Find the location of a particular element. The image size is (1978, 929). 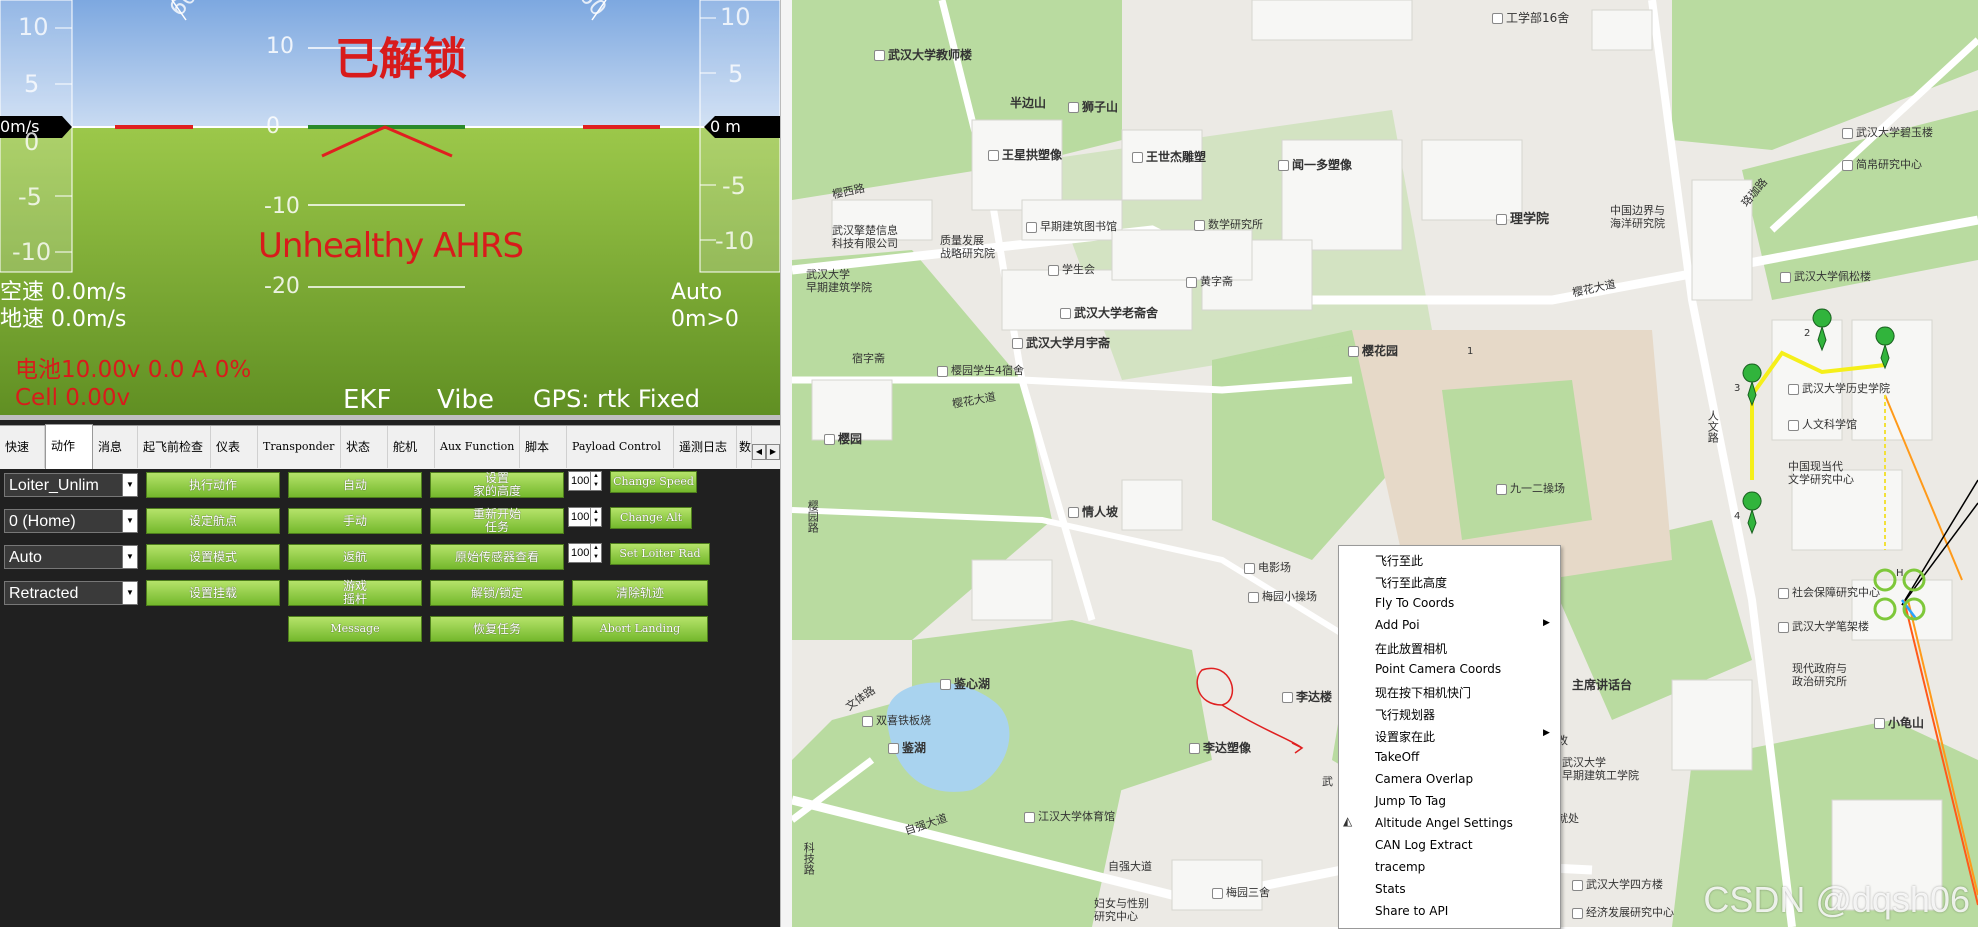

do-action-button: 执行动作 is located at coordinates (213, 485).